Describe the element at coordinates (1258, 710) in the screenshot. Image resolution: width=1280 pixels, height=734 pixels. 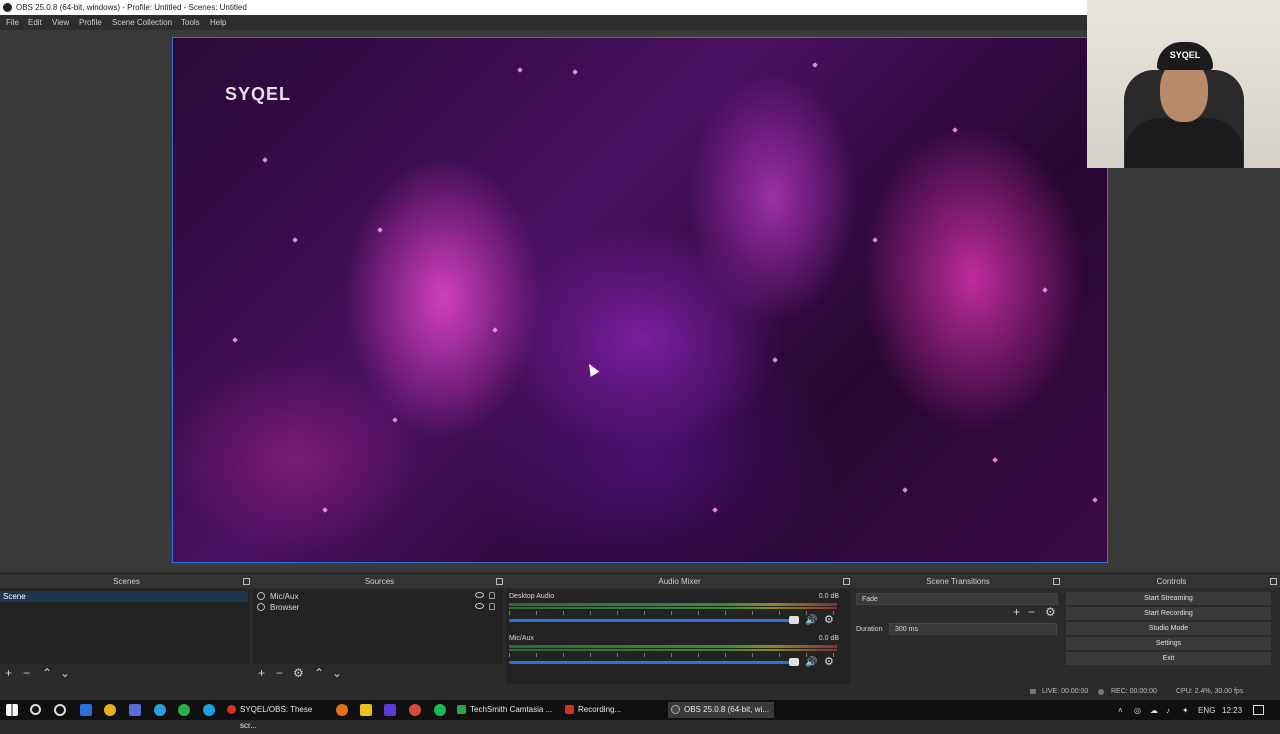
I see `notifications-icon` at that location.